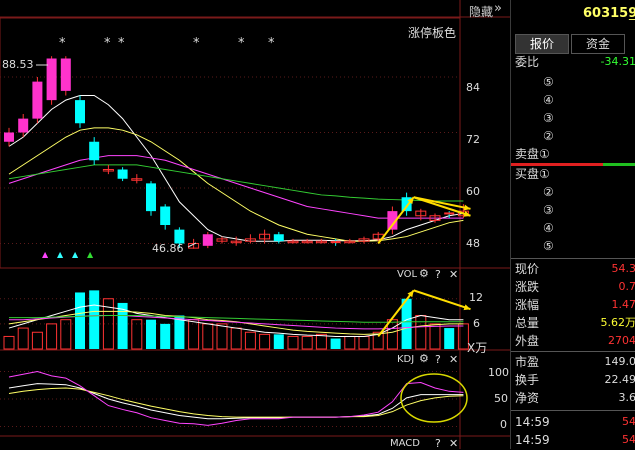 The image size is (635, 450). I want to click on tab-quote: 报价, so click(542, 44).